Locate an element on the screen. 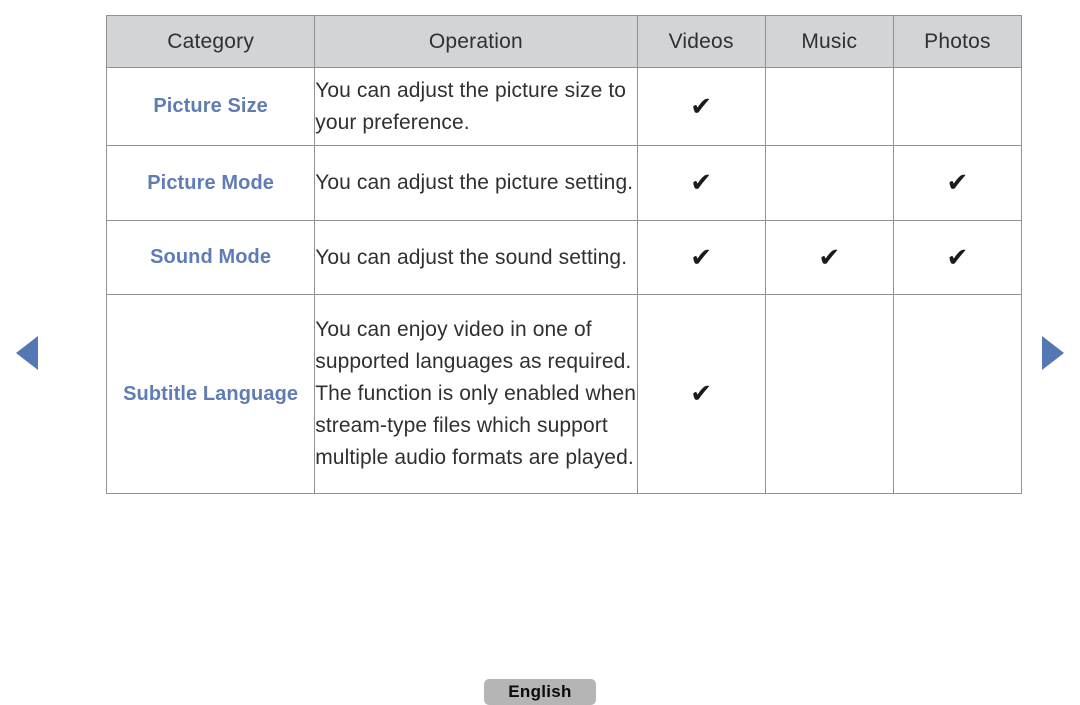  column-header-videos: Videos is located at coordinates (701, 41).